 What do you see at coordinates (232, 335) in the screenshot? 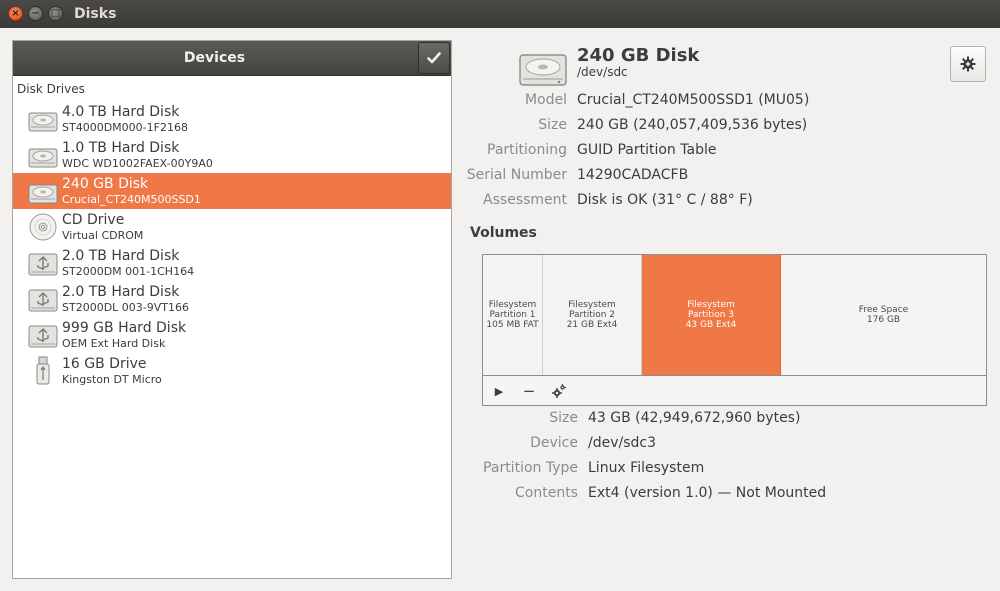
I see `device-list-item: 999 GB Hard Disk OEM Ext Hard Disk` at bounding box center [232, 335].